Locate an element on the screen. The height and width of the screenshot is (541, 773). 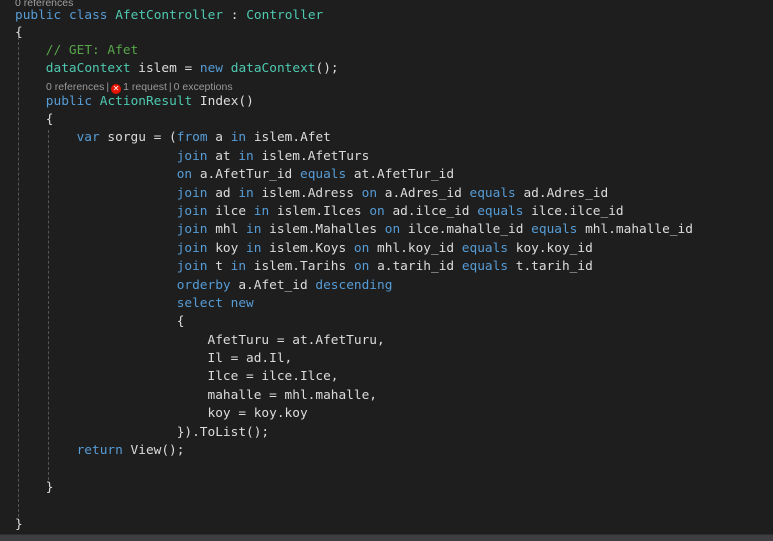
code-line: // GET: Afet is located at coordinates (92, 51).